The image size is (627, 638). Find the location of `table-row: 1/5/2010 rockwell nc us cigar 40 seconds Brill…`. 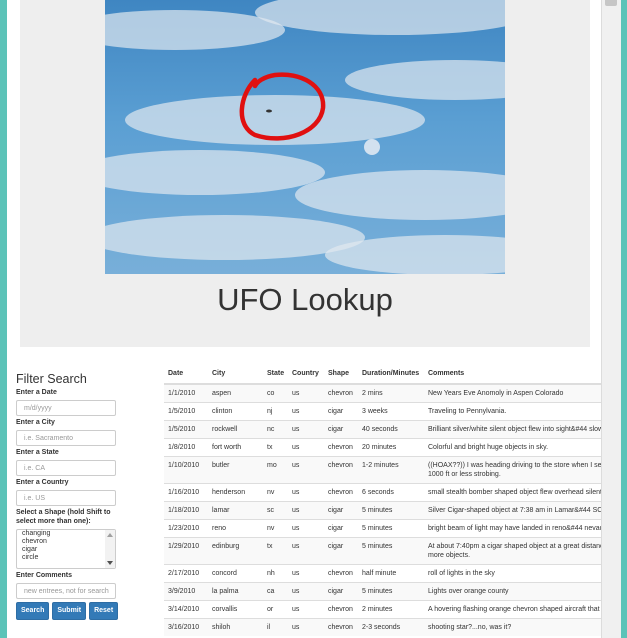

table-row: 1/5/2010 rockwell nc us cigar 40 seconds Brill… is located at coordinates (382, 429).